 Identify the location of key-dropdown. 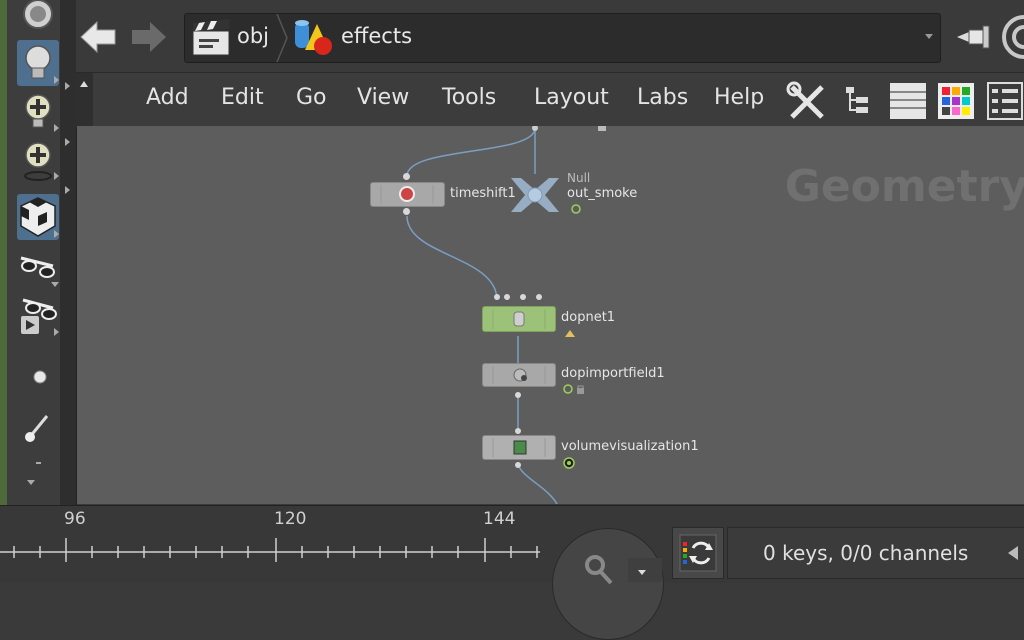
(645, 570).